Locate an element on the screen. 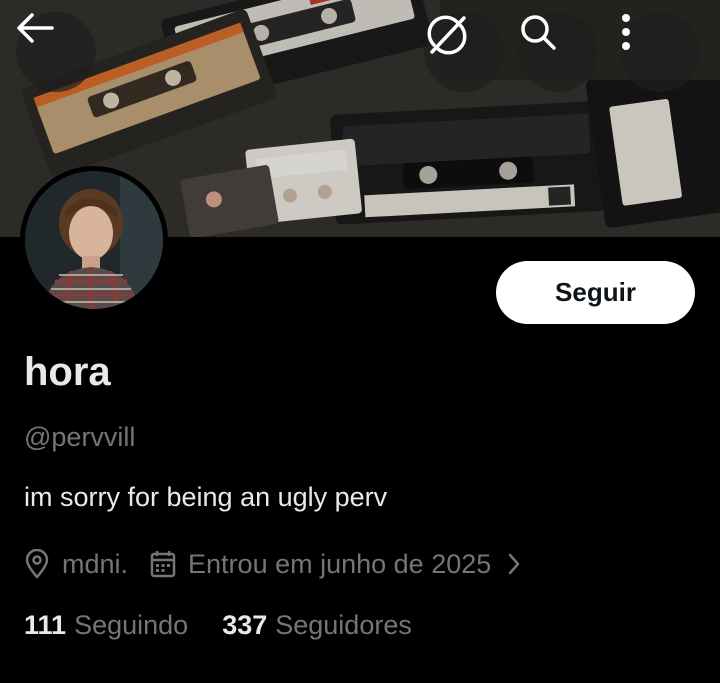 Image resolution: width=720 pixels, height=683 pixels. avatar is located at coordinates (94, 240).